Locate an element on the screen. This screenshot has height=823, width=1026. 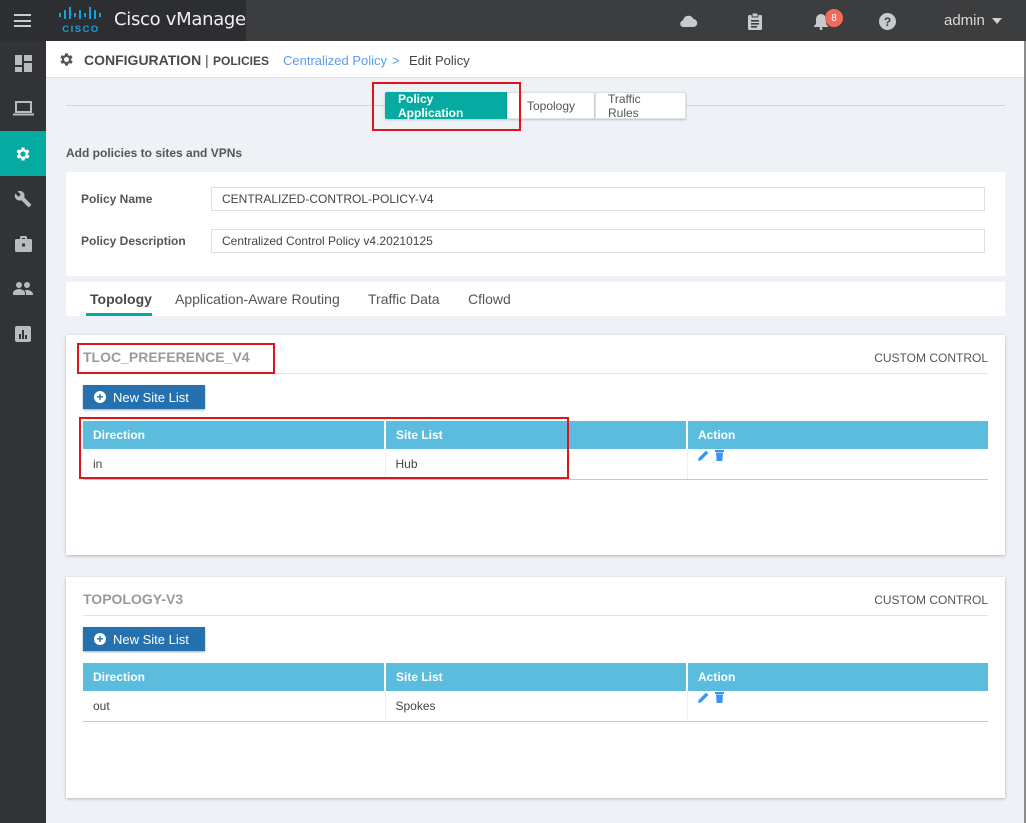
sidebar-item-analytics is located at coordinates (23, 333).